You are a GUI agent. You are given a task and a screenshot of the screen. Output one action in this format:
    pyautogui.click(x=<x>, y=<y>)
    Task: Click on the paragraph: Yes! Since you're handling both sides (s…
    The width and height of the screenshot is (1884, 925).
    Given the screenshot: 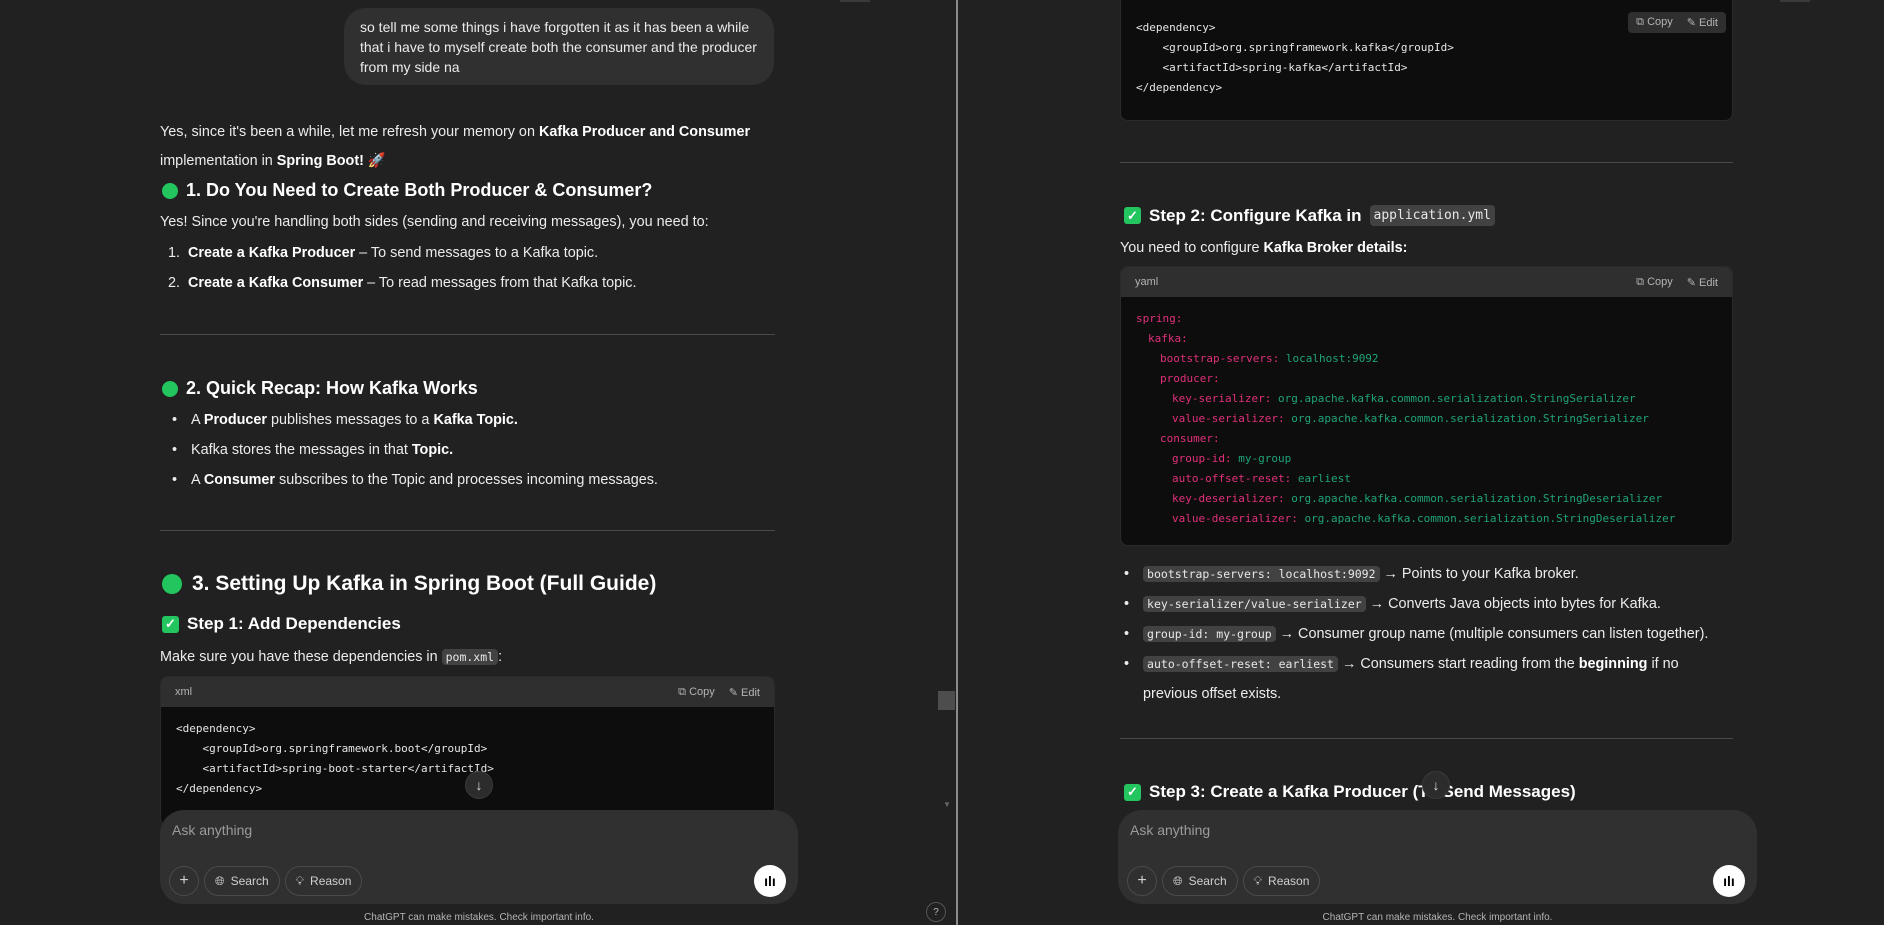 What is the action you would take?
    pyautogui.click(x=434, y=222)
    